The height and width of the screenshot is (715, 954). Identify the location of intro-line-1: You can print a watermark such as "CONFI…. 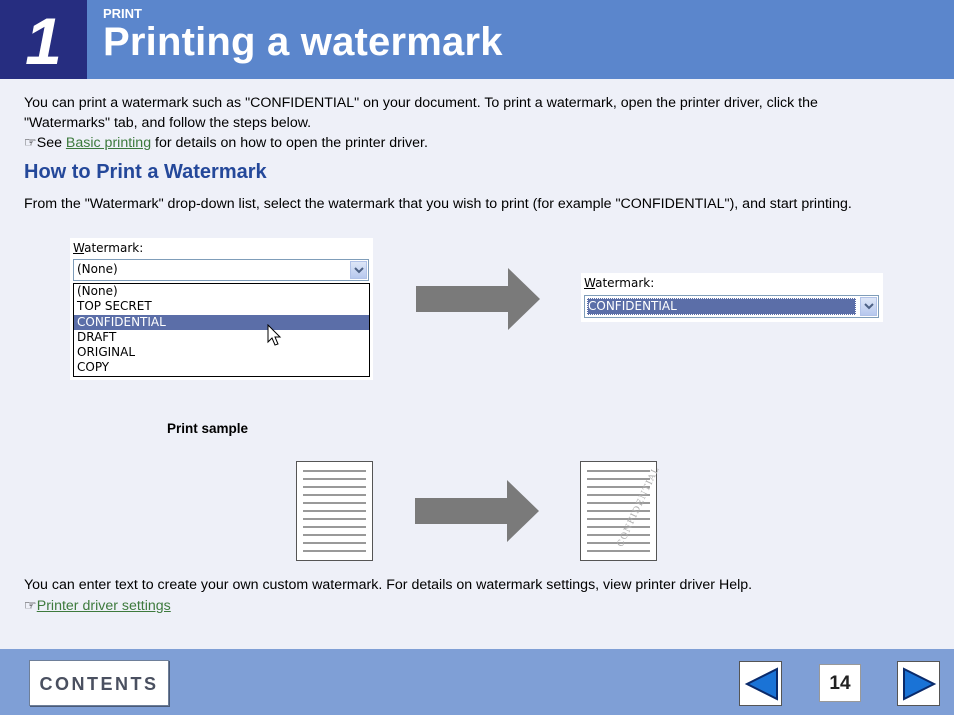
(421, 103).